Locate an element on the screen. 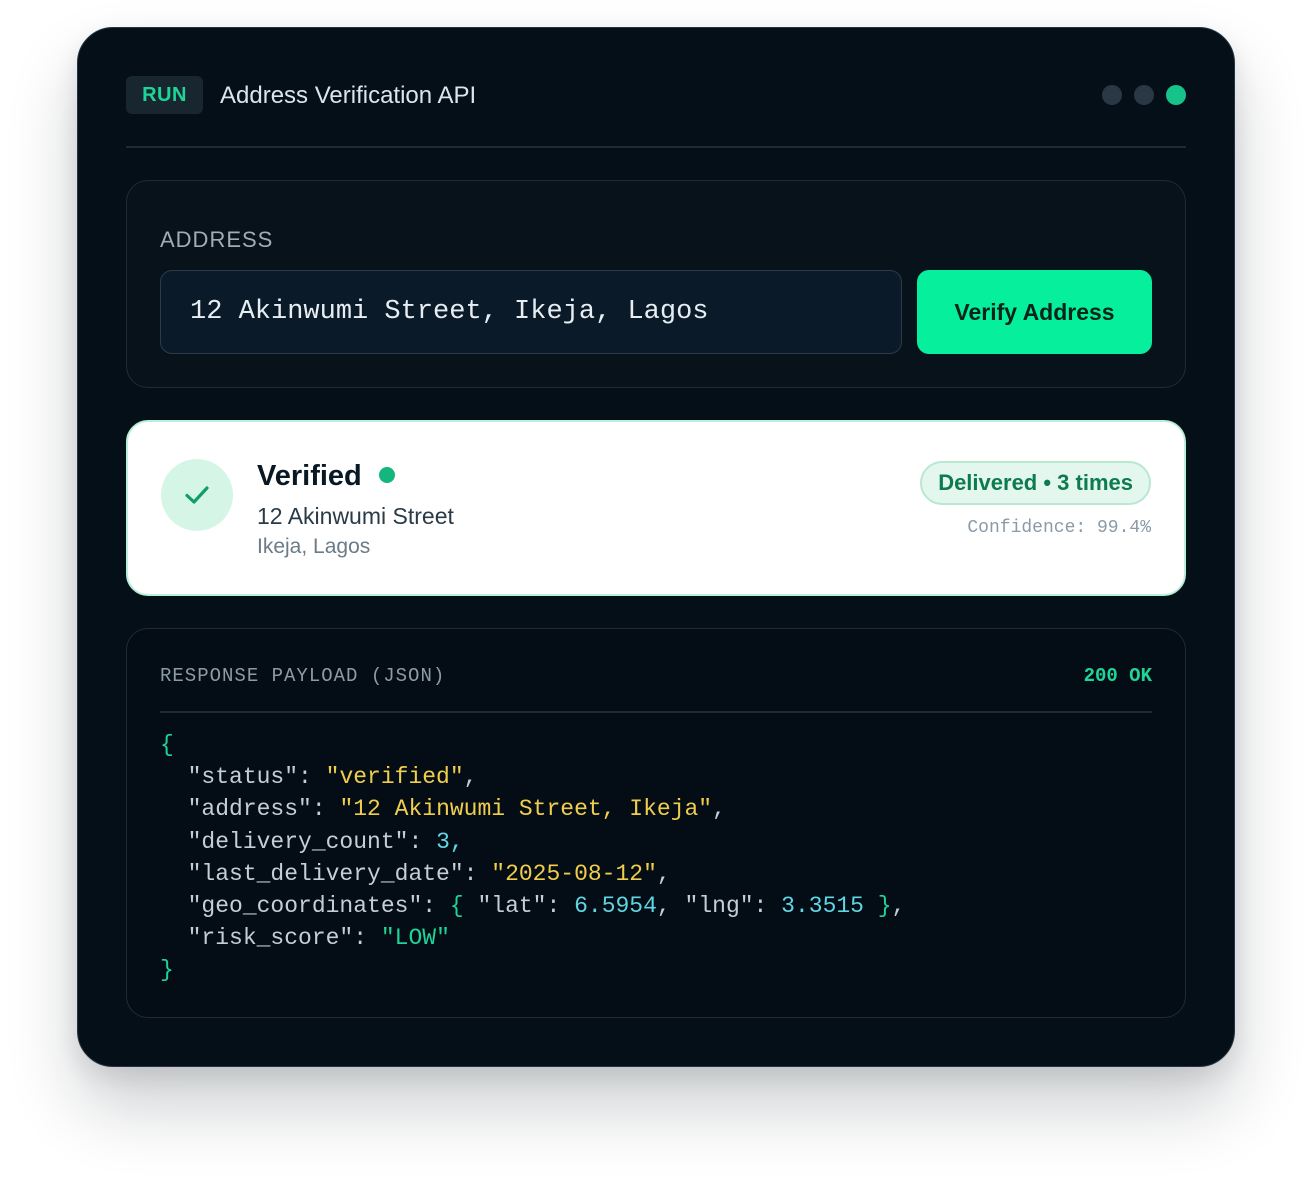  confidence-score: Confidence: 99.4% is located at coordinates (1059, 528).